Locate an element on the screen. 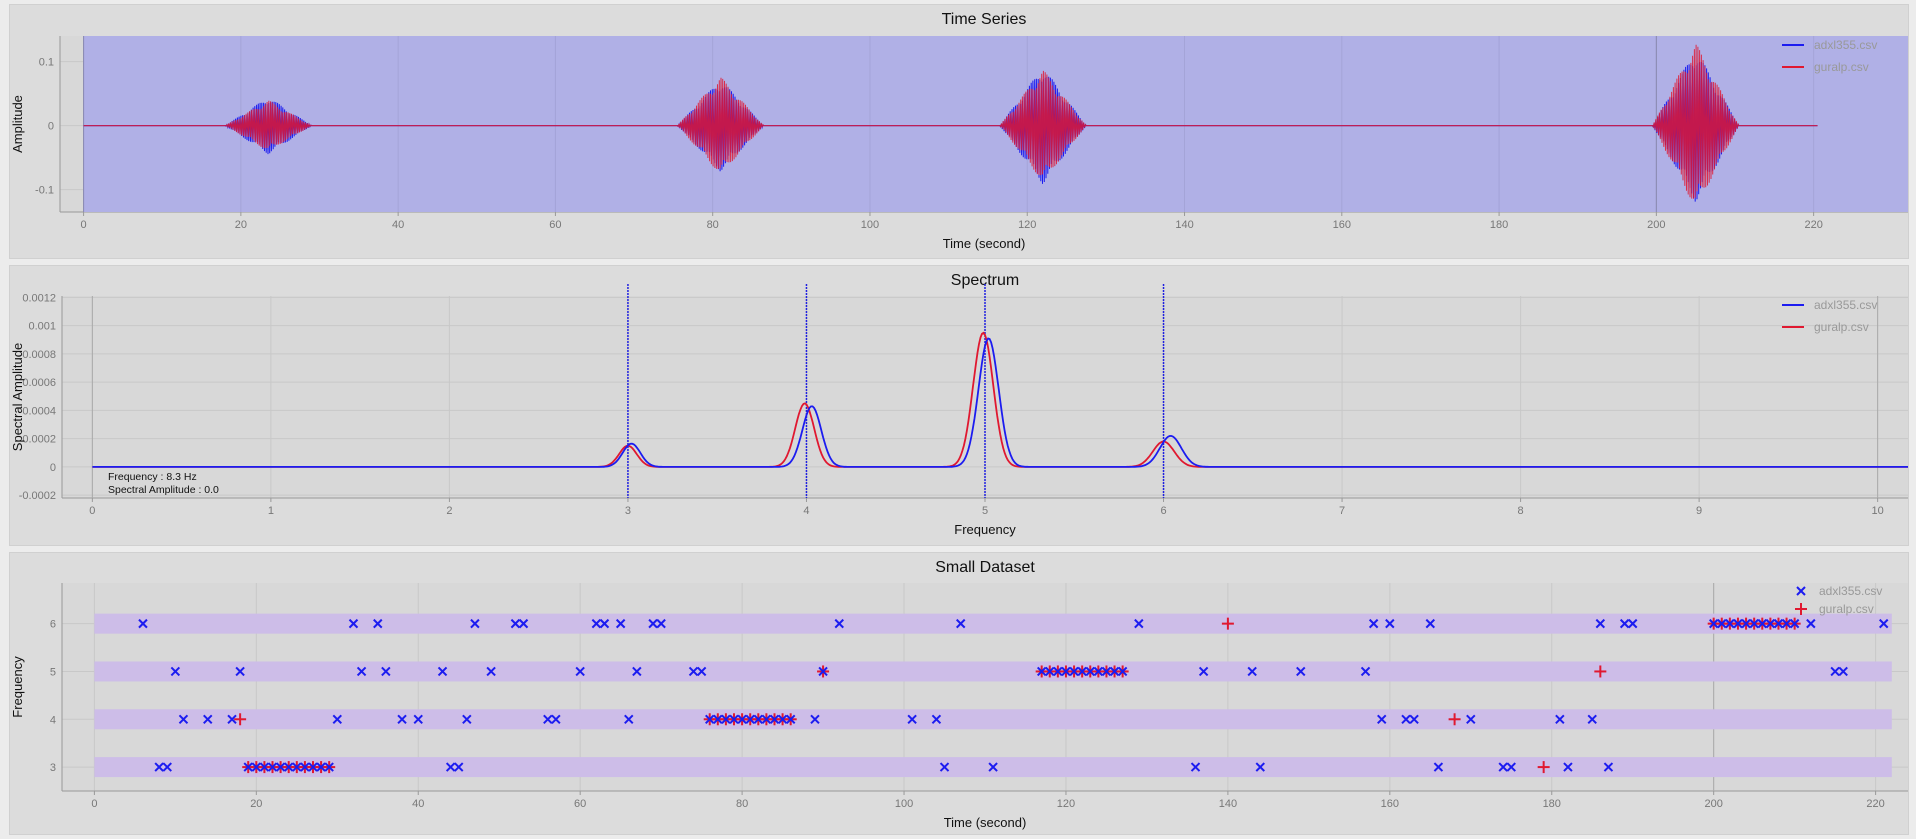 The height and width of the screenshot is (839, 1916). x-tick-label: 9 is located at coordinates (1699, 511).